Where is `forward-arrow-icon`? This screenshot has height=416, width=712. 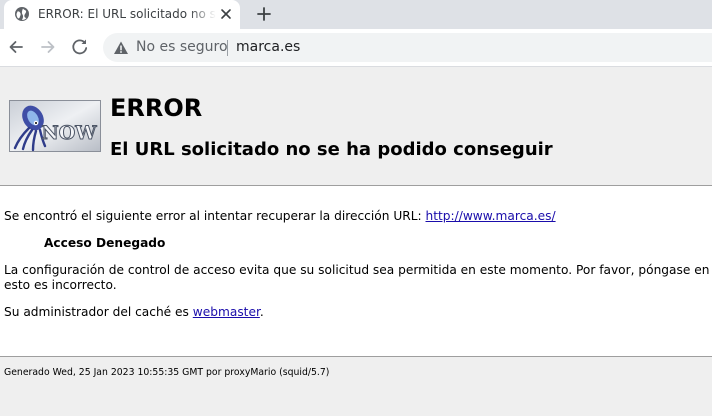 forward-arrow-icon is located at coordinates (48, 47).